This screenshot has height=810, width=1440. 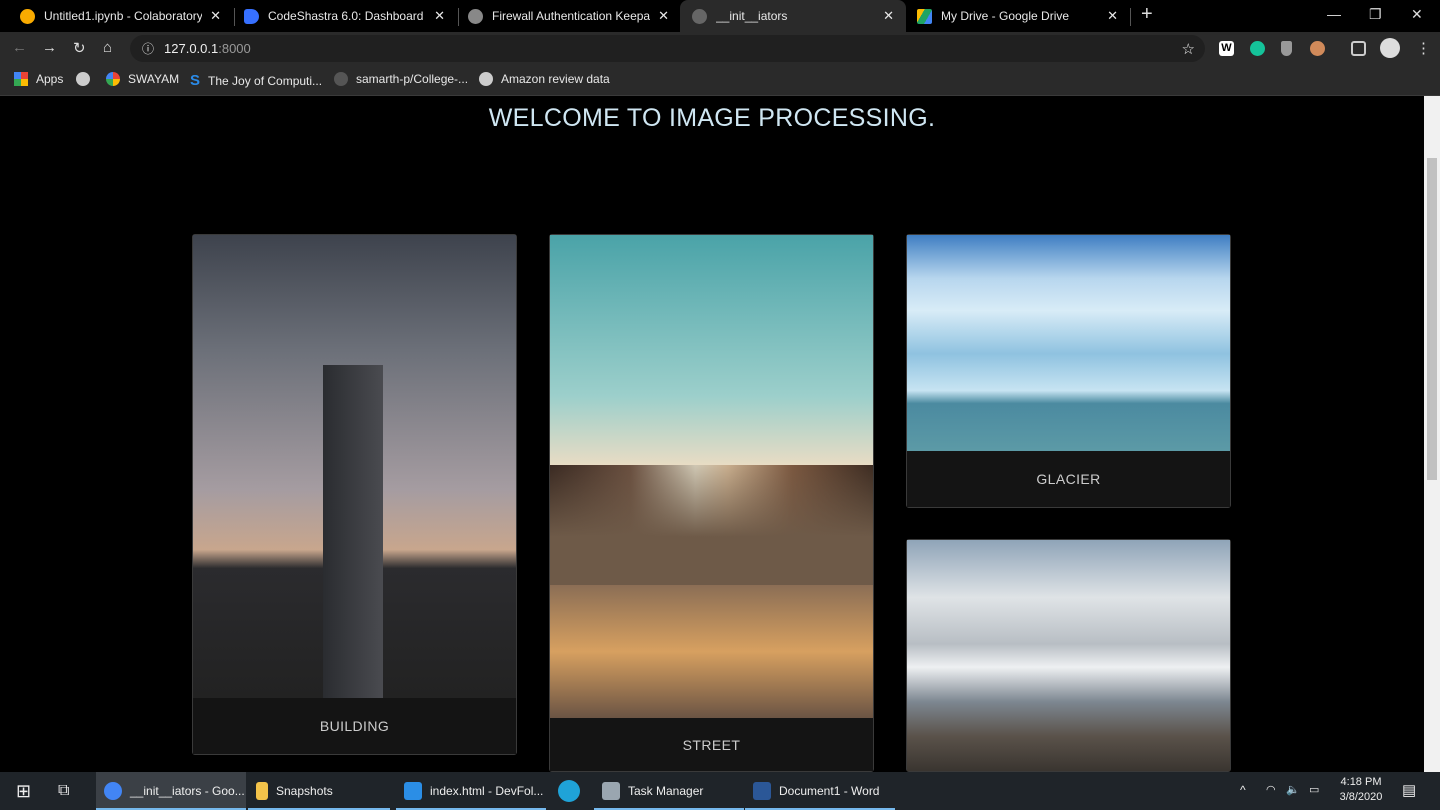 I want to click on profile-avatar, so click(x=1390, y=48).